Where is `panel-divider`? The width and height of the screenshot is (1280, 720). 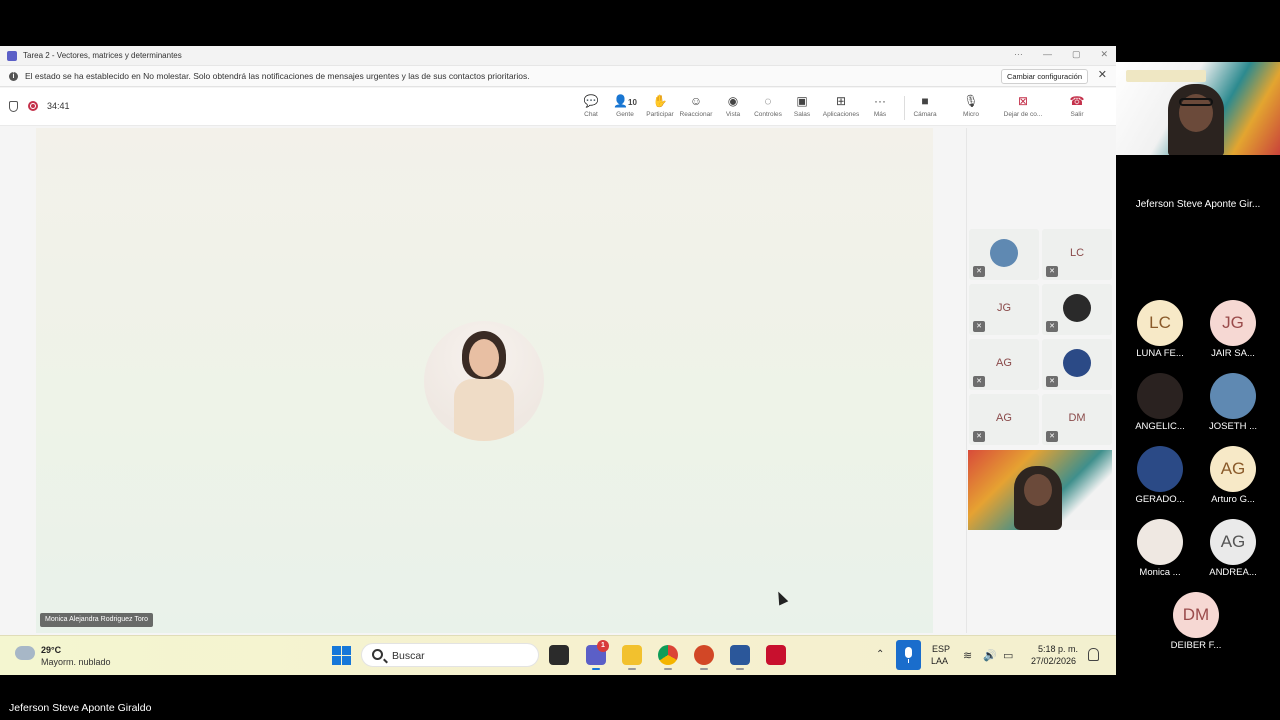
panel-divider is located at coordinates (966, 380).